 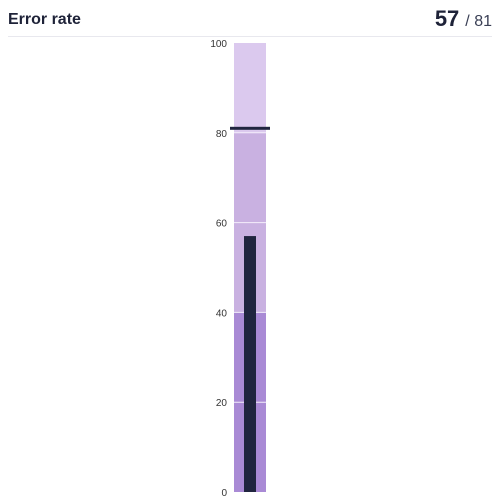 I want to click on y-tick-label-0: 0, so click(x=224, y=493).